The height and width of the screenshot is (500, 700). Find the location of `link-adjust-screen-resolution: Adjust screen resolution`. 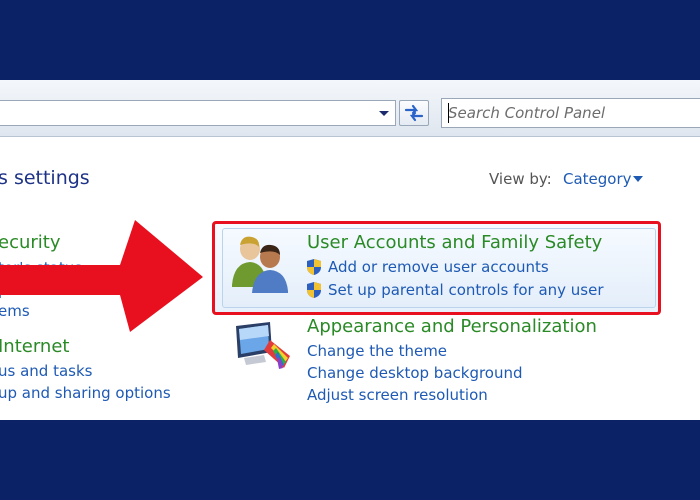

link-adjust-screen-resolution: Adjust screen resolution is located at coordinates (397, 395).